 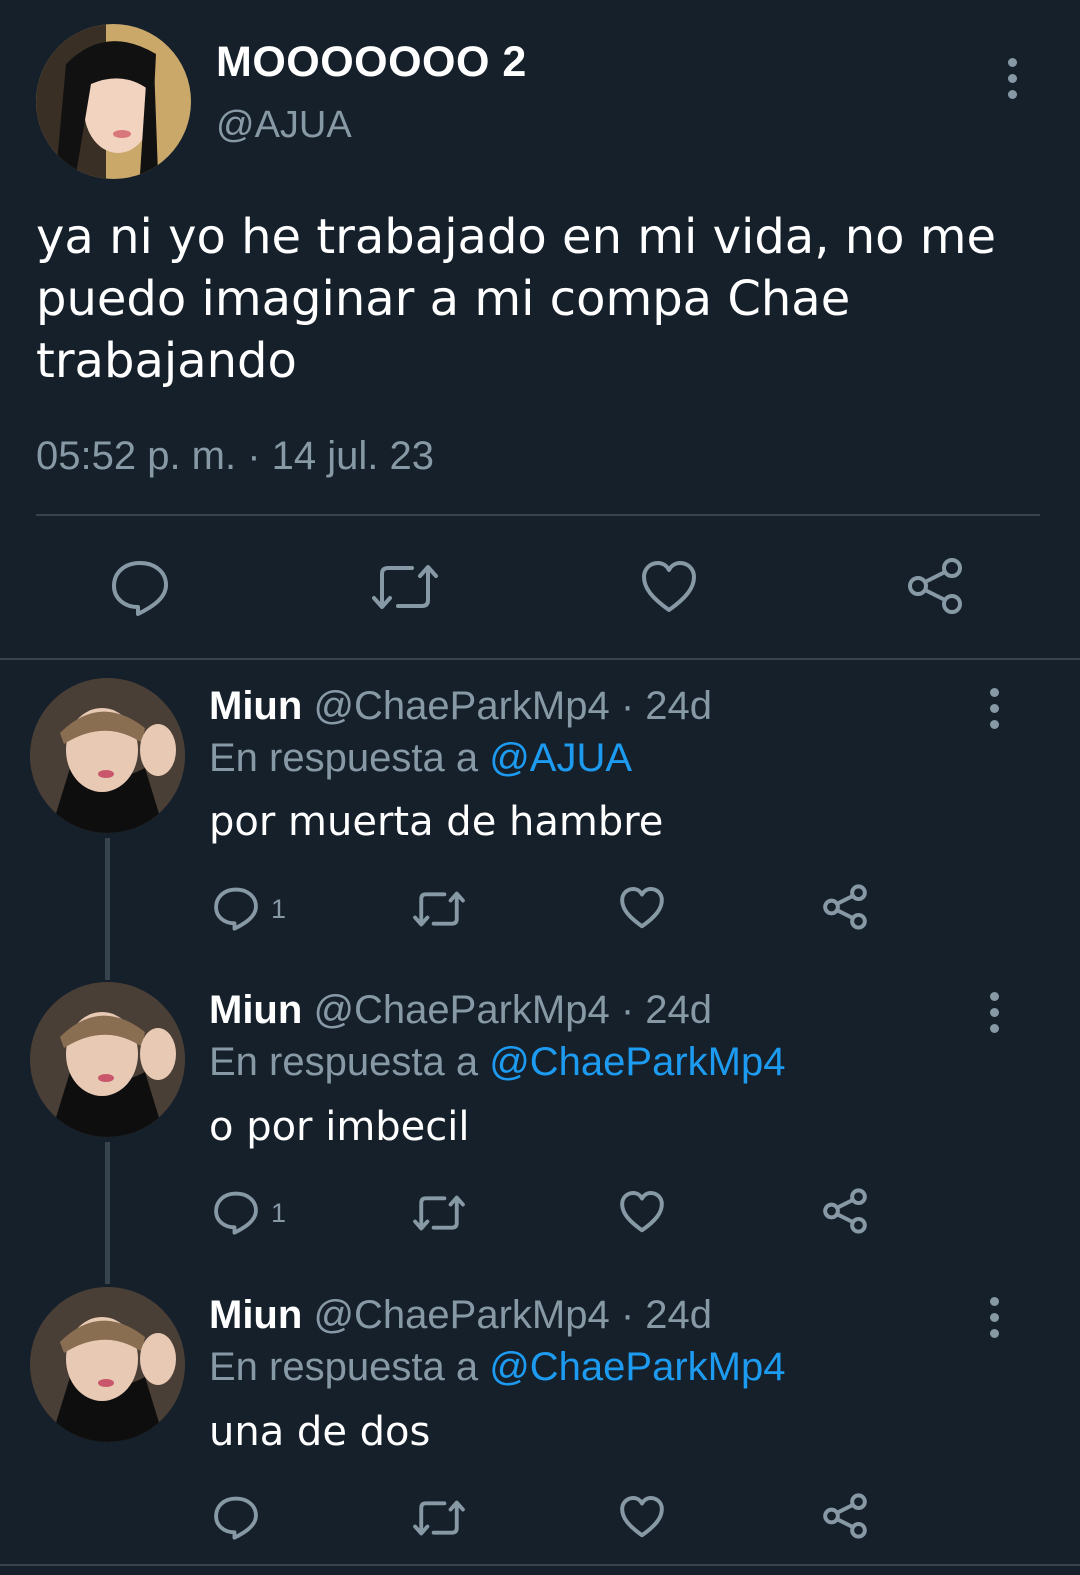 What do you see at coordinates (284, 125) in the screenshot?
I see `main-handle: @AJUA` at bounding box center [284, 125].